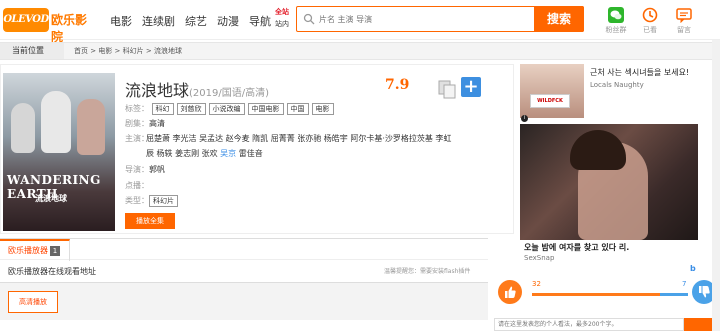 Image resolution: width=720 pixels, height=331 pixels. What do you see at coordinates (55, 250) in the screenshot?
I see `episode-count-badge: 1` at bounding box center [55, 250].